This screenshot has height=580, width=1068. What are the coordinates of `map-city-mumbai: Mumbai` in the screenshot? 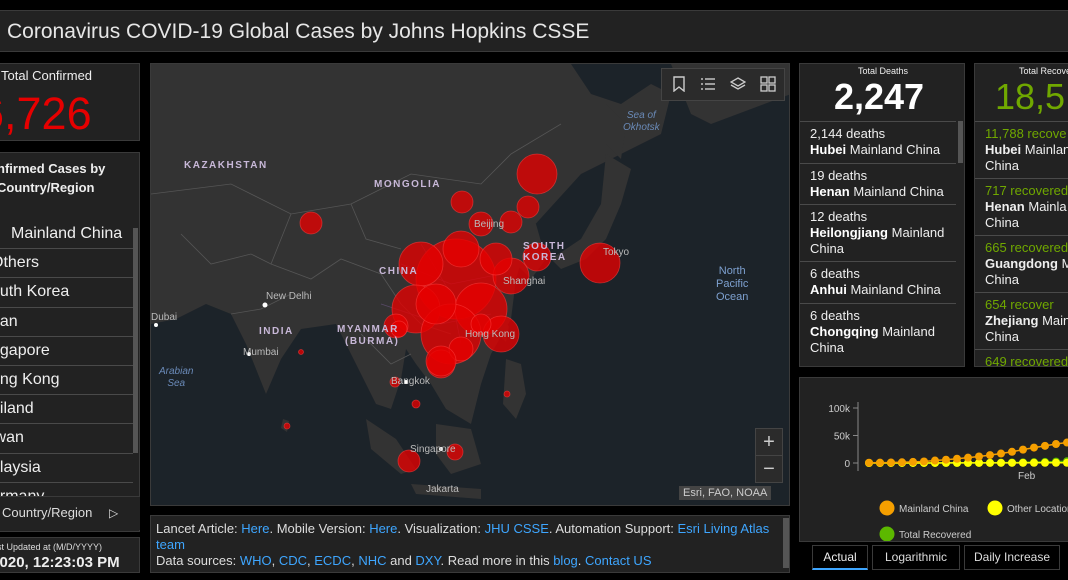 It's located at (261, 352).